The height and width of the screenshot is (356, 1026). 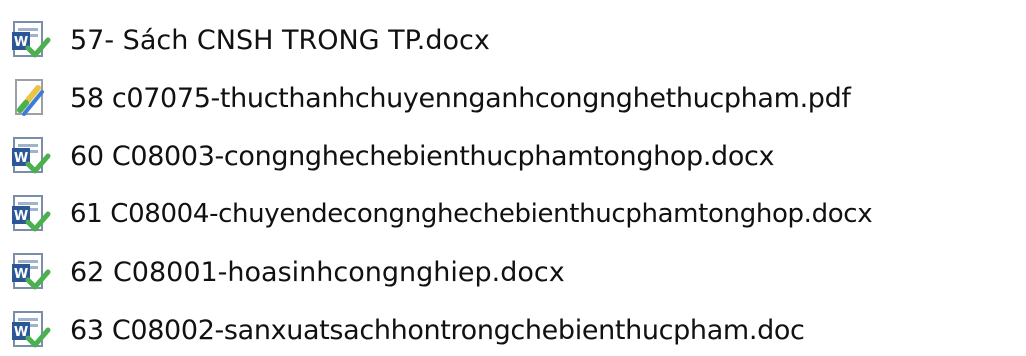 I want to click on file-name: 62 C08001-hoasinhcongnghiep.docx, so click(x=317, y=272).